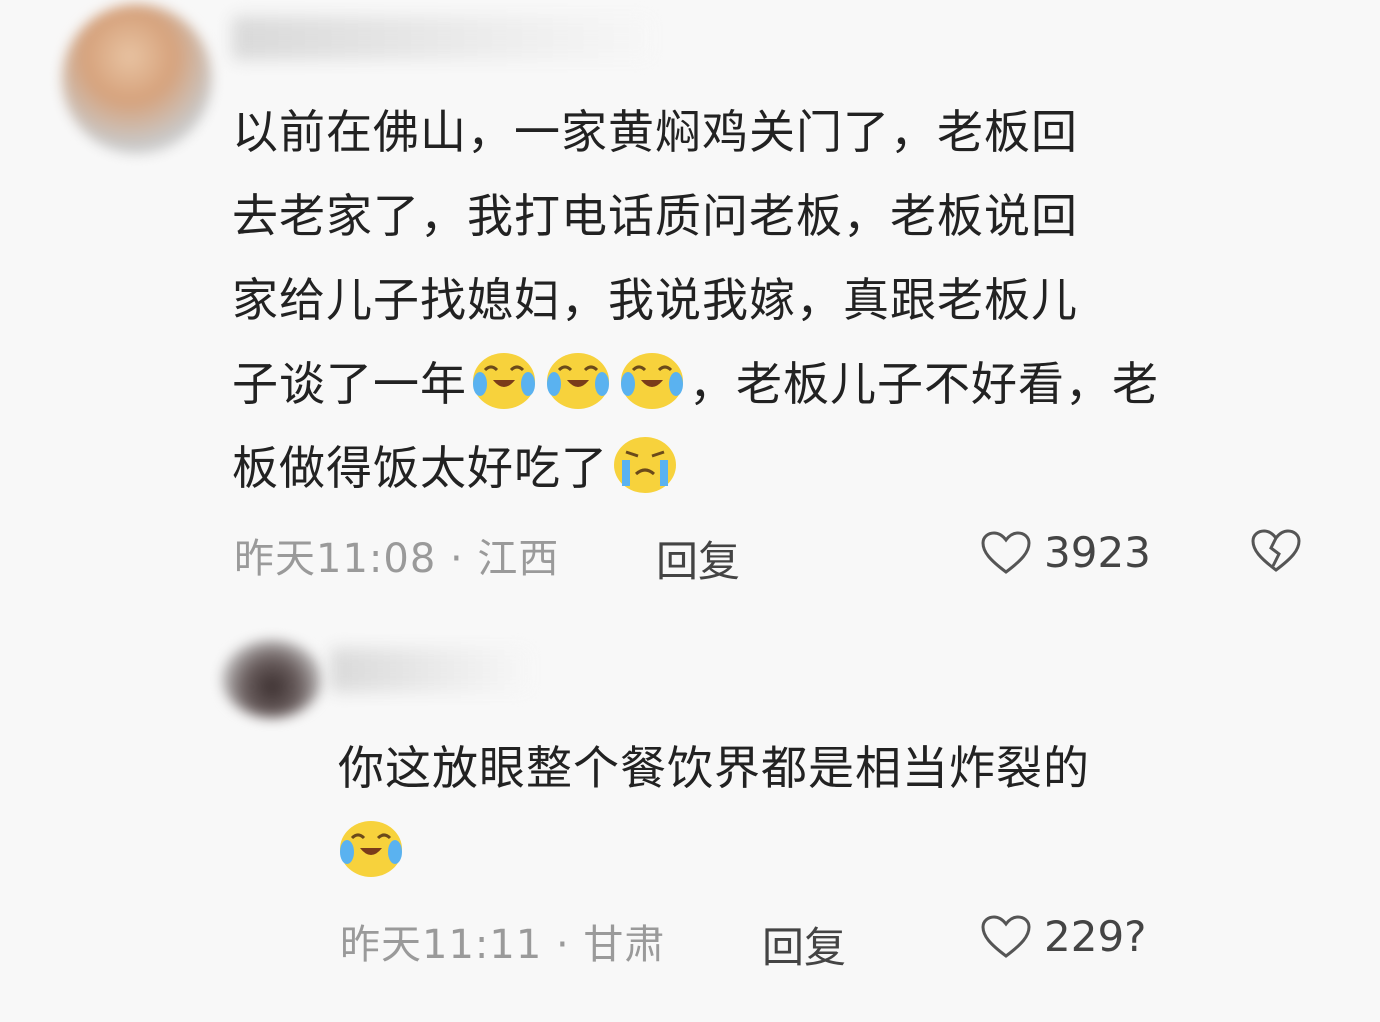 This screenshot has width=1380, height=1022. I want to click on comment-line: 你这放眼整个餐饮界都是相当炸裂的, so click(714, 768).